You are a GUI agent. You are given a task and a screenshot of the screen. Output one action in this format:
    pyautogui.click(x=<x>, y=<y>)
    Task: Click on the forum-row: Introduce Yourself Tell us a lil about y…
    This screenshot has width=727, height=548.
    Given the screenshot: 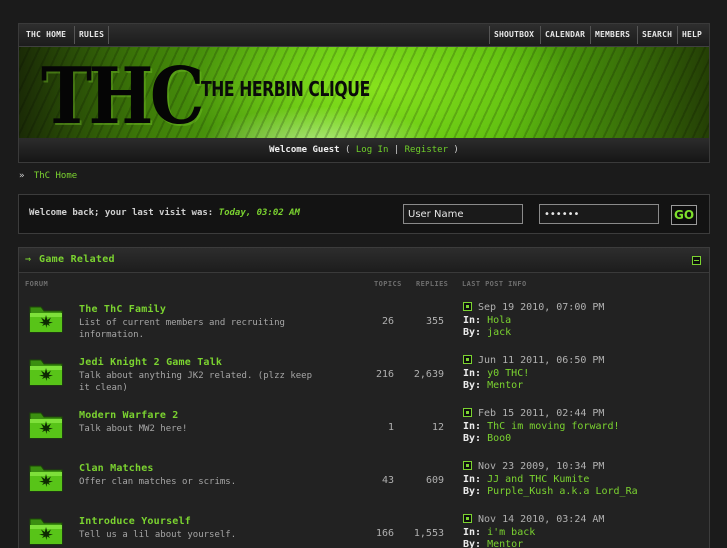 What is the action you would take?
    pyautogui.click(x=364, y=528)
    